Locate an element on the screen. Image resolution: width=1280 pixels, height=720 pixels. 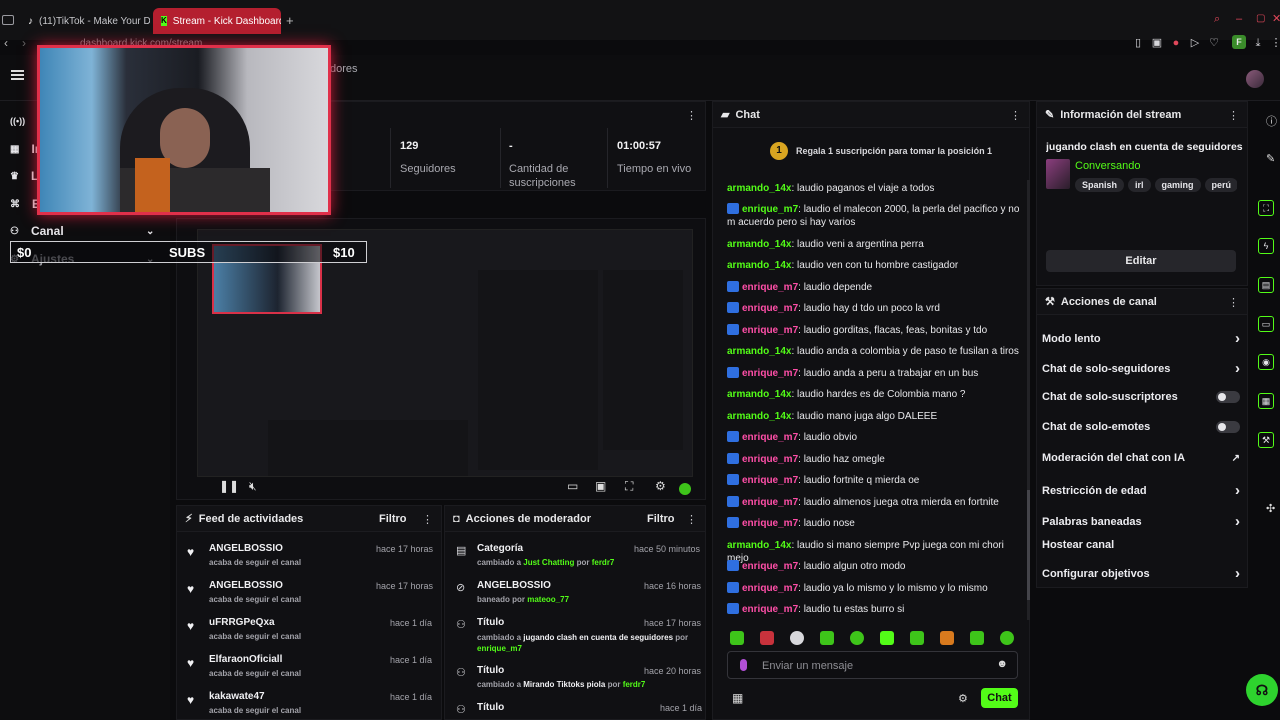
new-tab-icon: + is located at coordinates (290, 20).